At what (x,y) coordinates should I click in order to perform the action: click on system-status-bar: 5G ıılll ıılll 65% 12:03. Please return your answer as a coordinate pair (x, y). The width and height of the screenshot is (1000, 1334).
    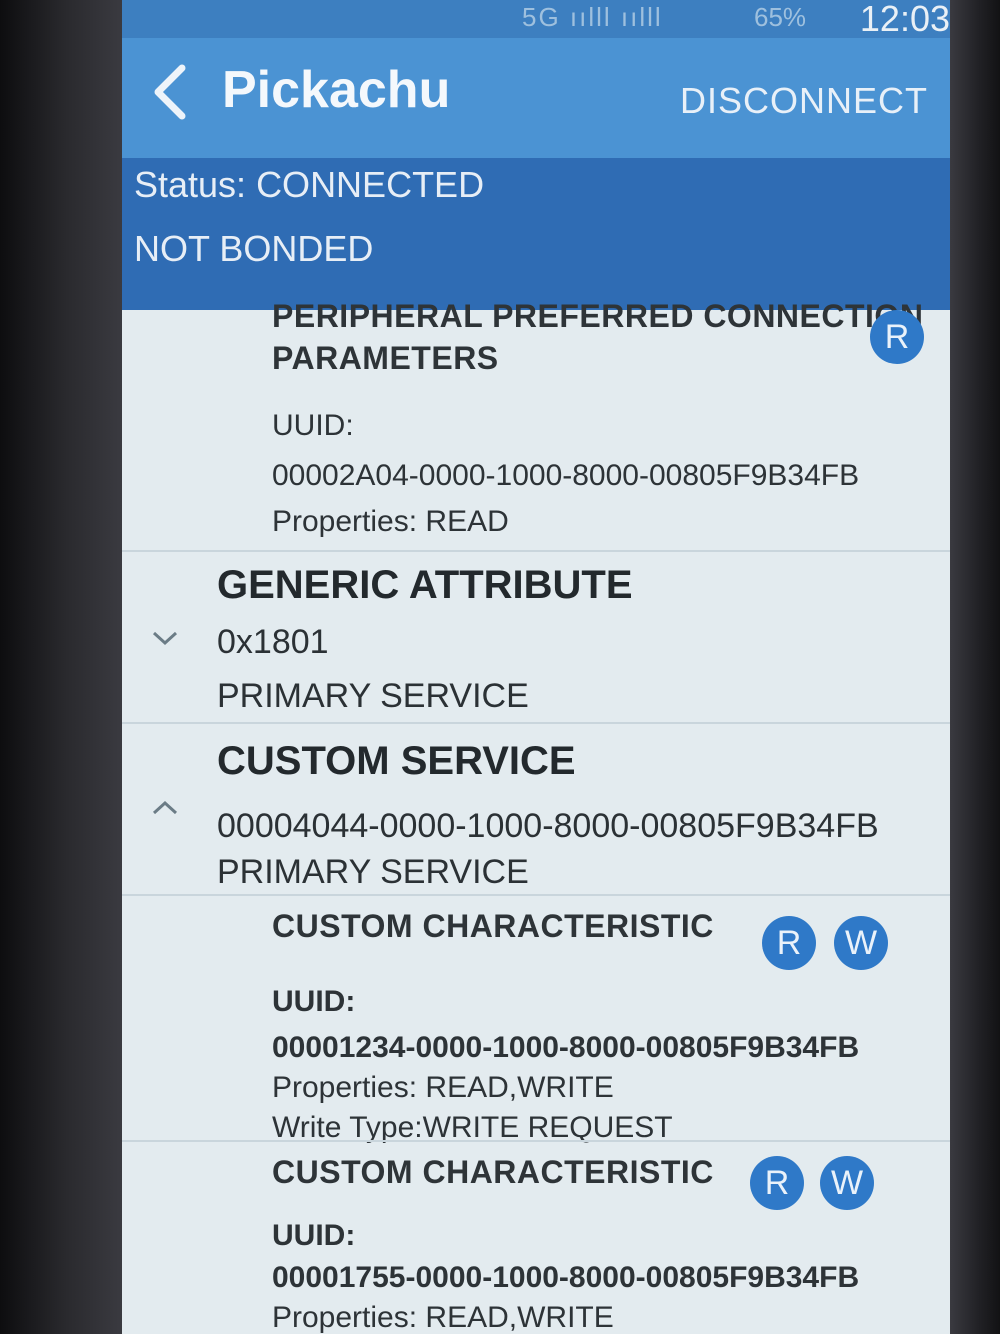
    Looking at the image, I should click on (536, 19).